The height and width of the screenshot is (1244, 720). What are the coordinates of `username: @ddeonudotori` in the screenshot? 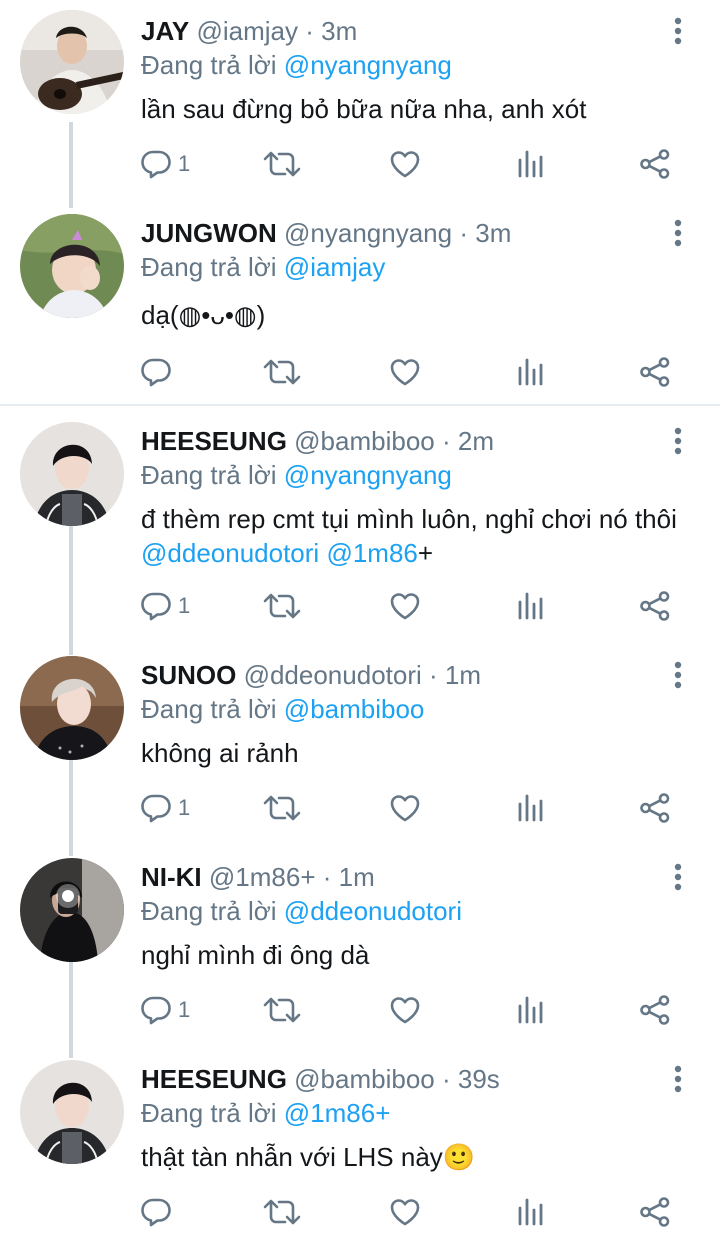 It's located at (333, 675).